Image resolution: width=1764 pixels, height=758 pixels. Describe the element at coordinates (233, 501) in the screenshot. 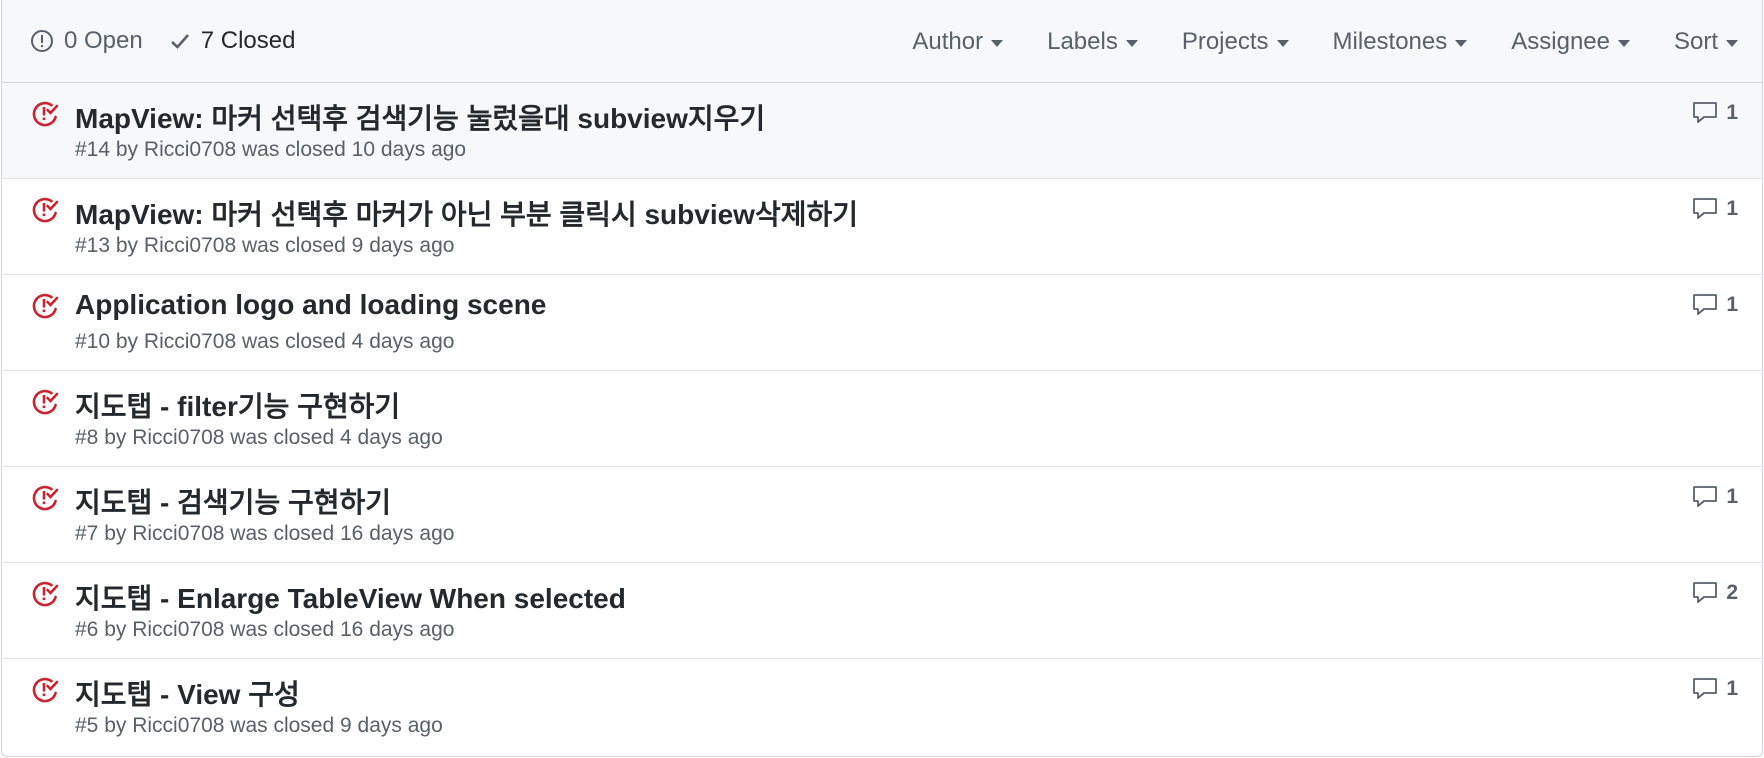

I see `issue-title-link: 지도탭 - 검색기능 구현하기` at that location.